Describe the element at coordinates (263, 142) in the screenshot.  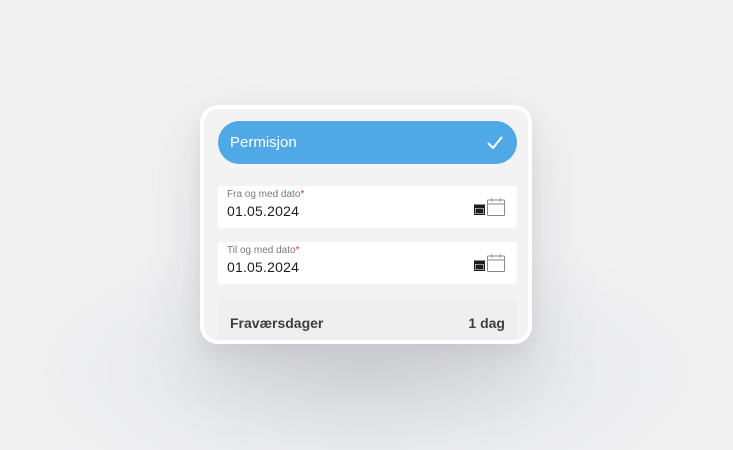
I see `absence-type-label: Permisjon` at that location.